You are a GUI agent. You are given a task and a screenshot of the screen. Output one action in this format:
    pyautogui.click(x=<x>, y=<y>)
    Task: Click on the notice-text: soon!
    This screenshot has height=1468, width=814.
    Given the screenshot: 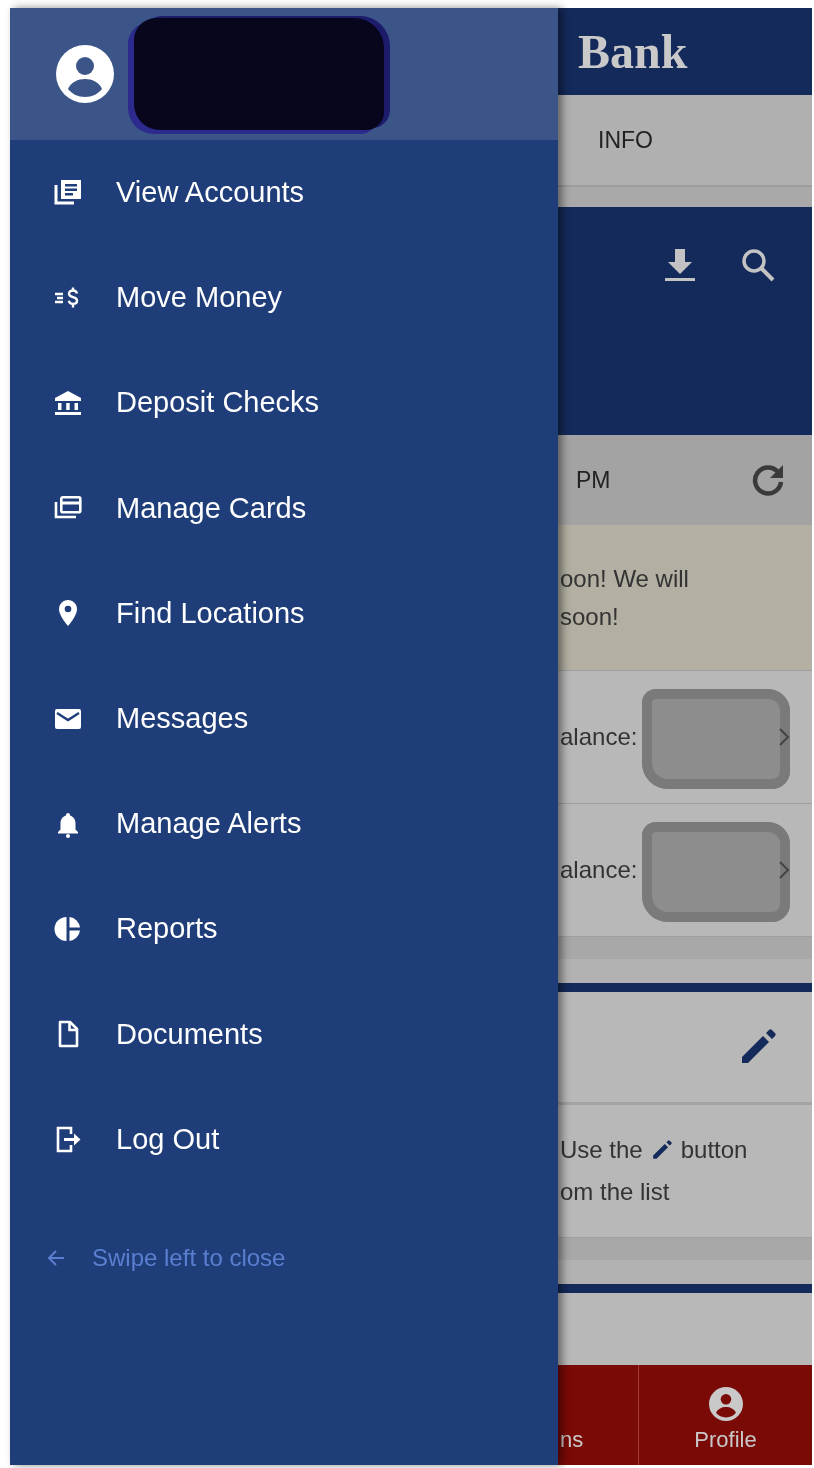 What is the action you would take?
    pyautogui.click(x=590, y=616)
    